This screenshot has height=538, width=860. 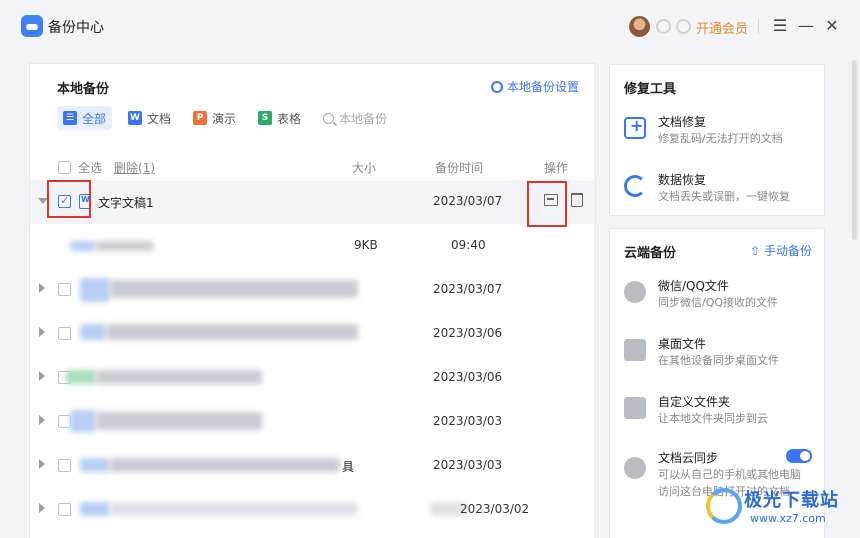 I want to click on member-badge-icon, so click(x=663, y=26).